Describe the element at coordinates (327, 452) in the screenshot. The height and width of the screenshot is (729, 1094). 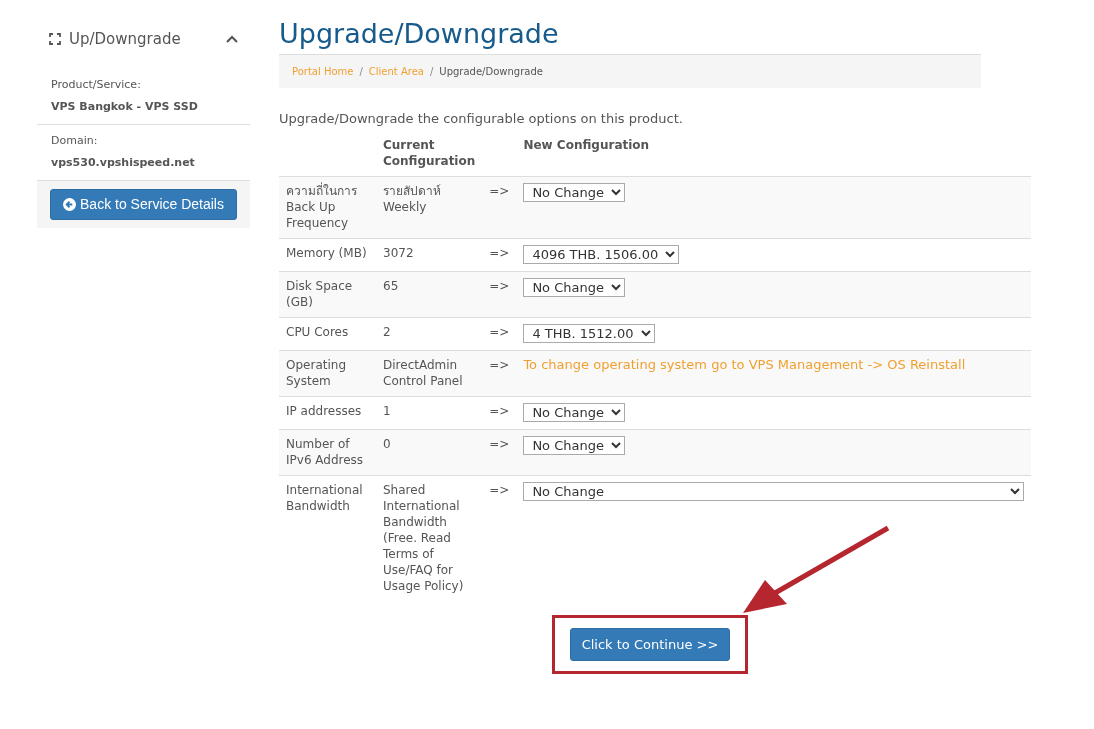
I see `option-label: Number of IPv6 Address` at that location.